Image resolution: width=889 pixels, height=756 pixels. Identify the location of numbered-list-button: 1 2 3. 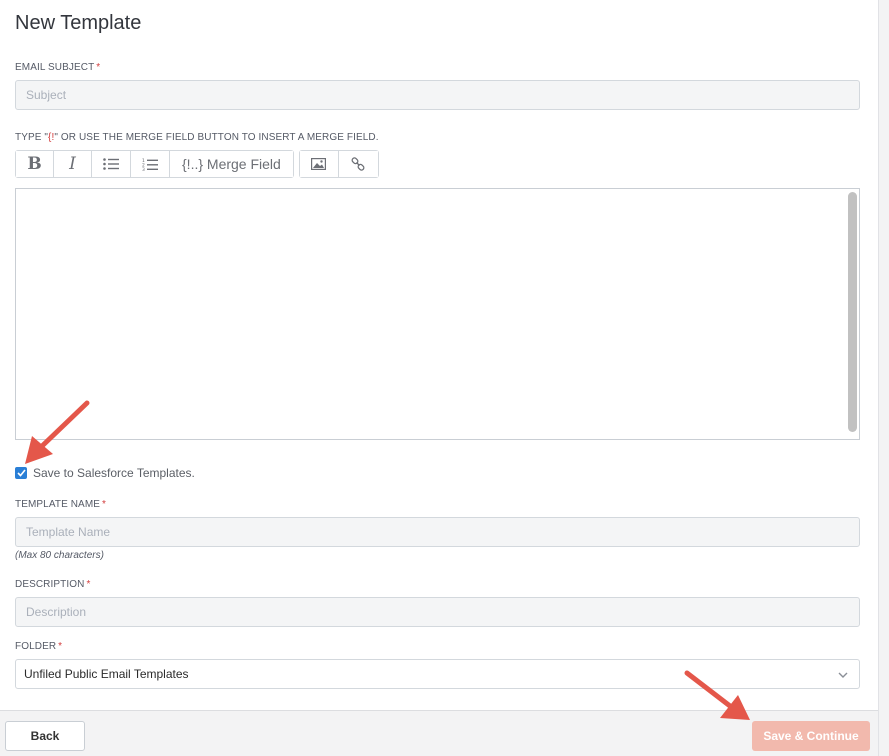
(150, 164).